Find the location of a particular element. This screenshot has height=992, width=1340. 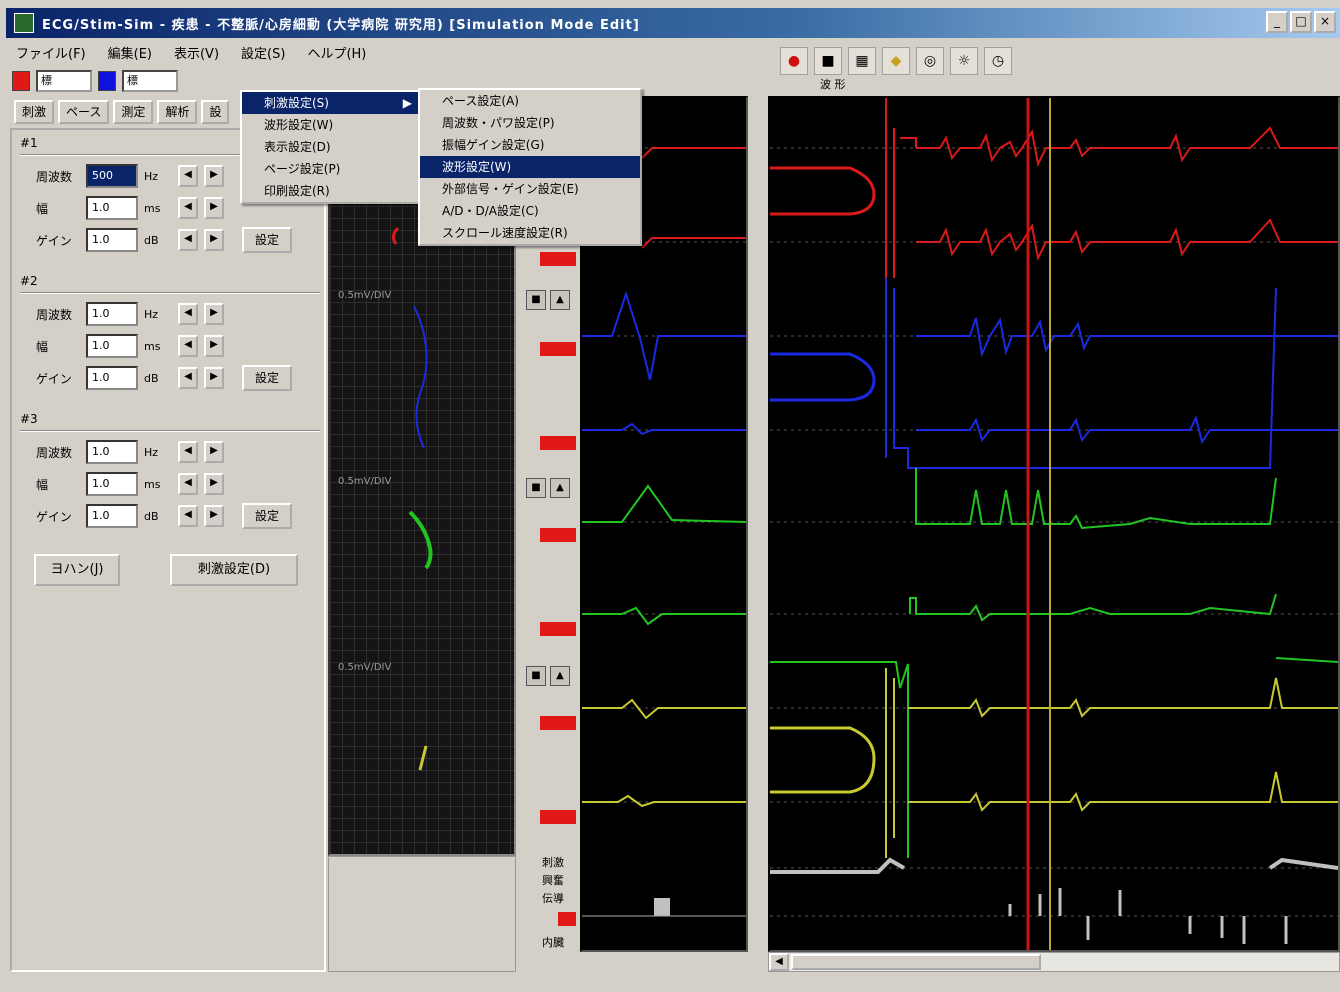

menu-item-stim-settings: 刺激設定(S) ▶ is located at coordinates (330, 103).